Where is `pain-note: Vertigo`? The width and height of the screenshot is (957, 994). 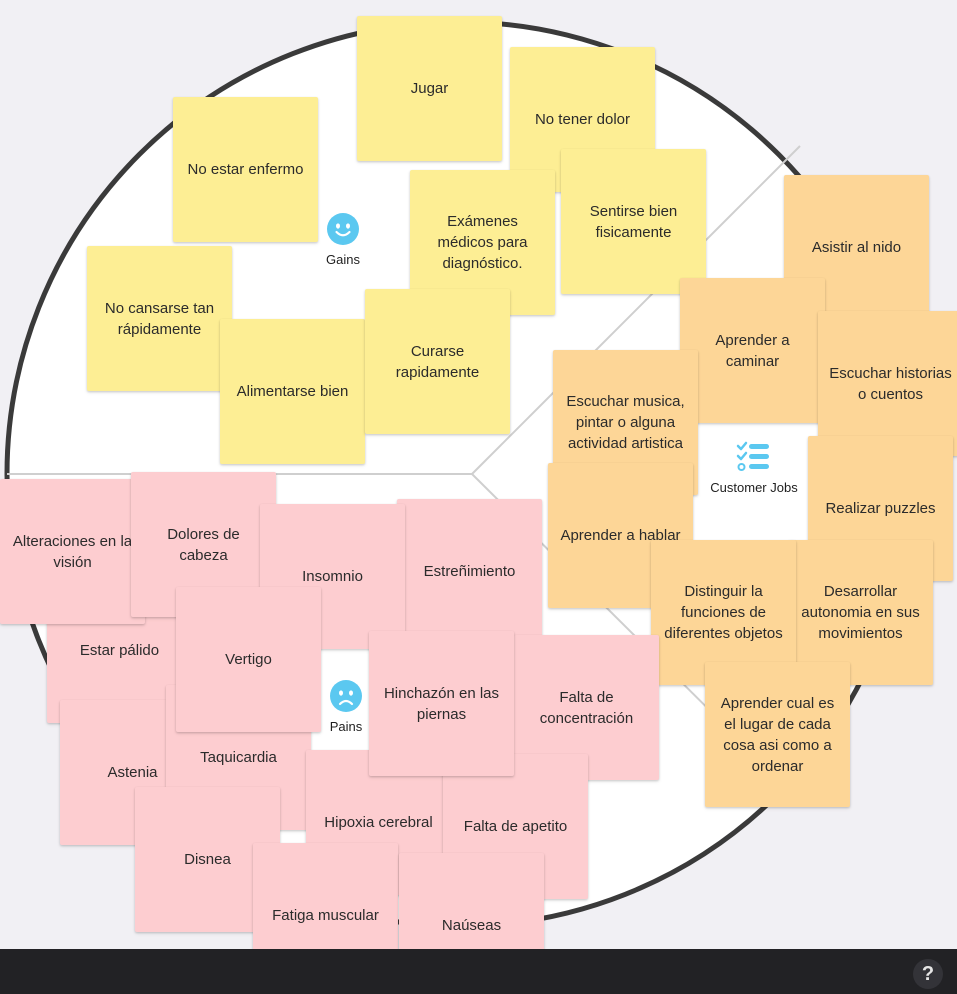 pain-note: Vertigo is located at coordinates (248, 659).